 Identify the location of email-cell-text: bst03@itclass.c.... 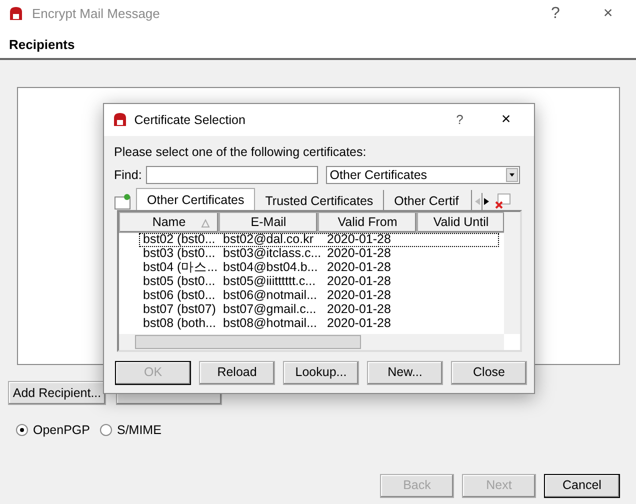
(272, 253).